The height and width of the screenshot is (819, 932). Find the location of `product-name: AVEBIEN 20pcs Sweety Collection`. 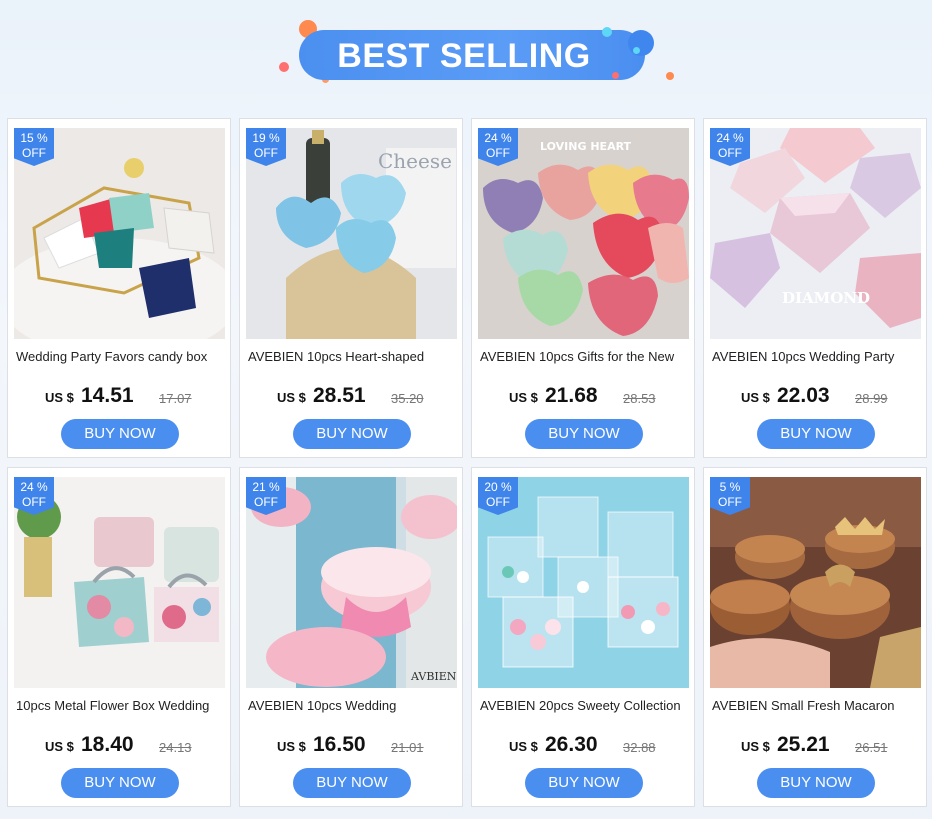

product-name: AVEBIEN 20pcs Sweety Collection is located at coordinates (585, 705).